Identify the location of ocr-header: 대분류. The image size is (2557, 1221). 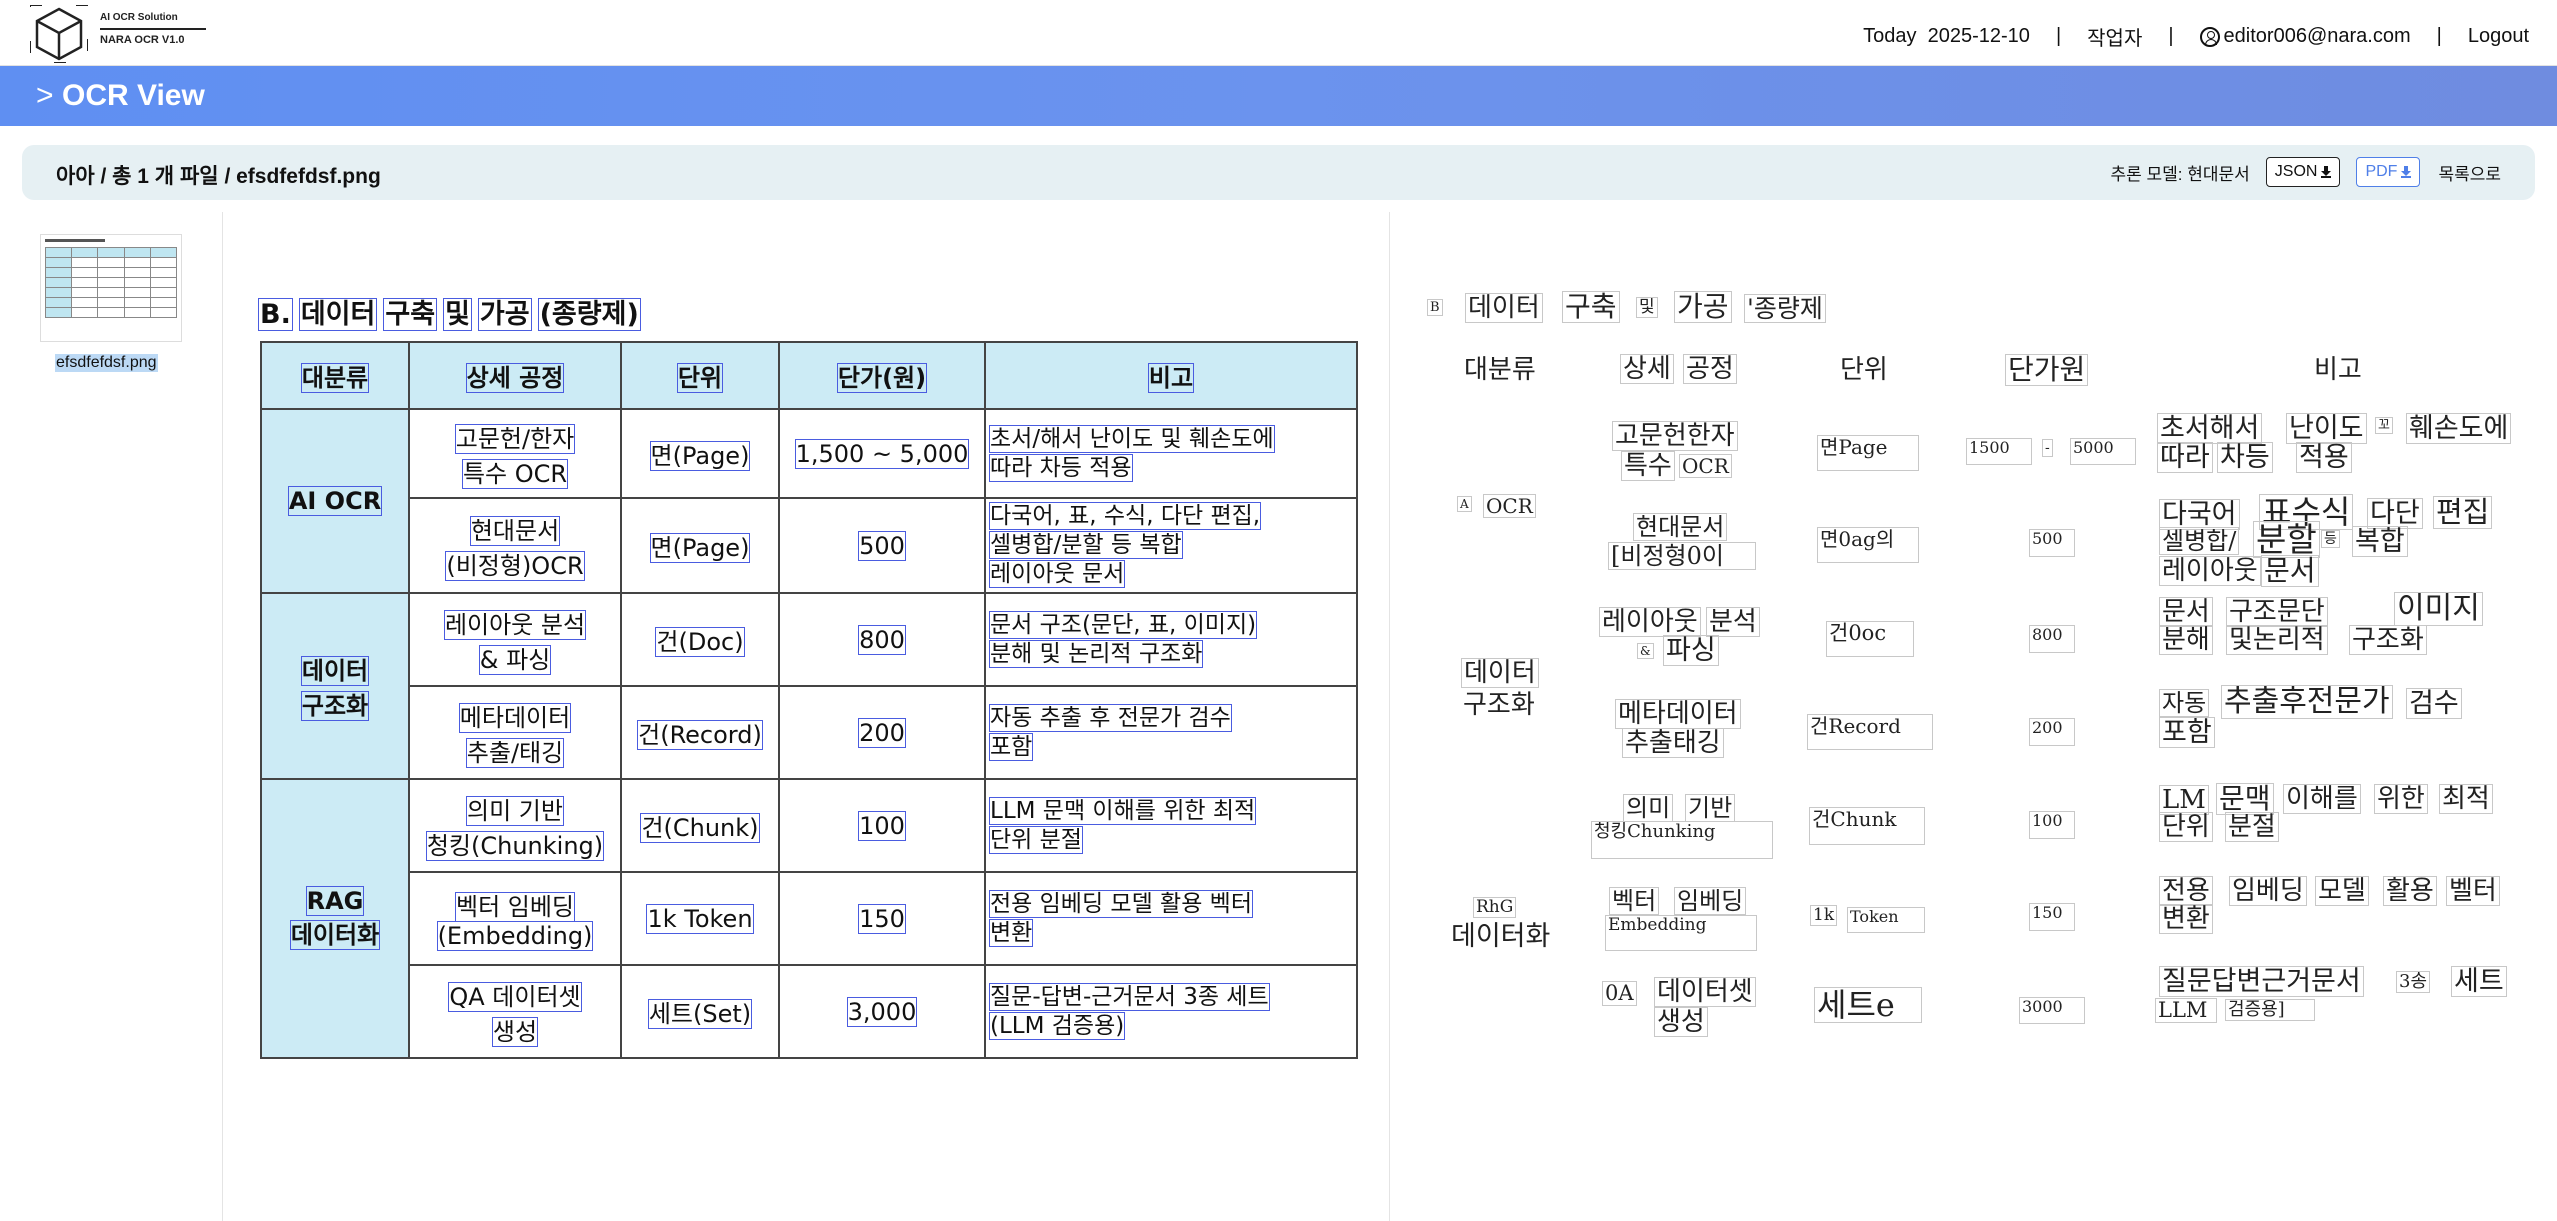
(1500, 370).